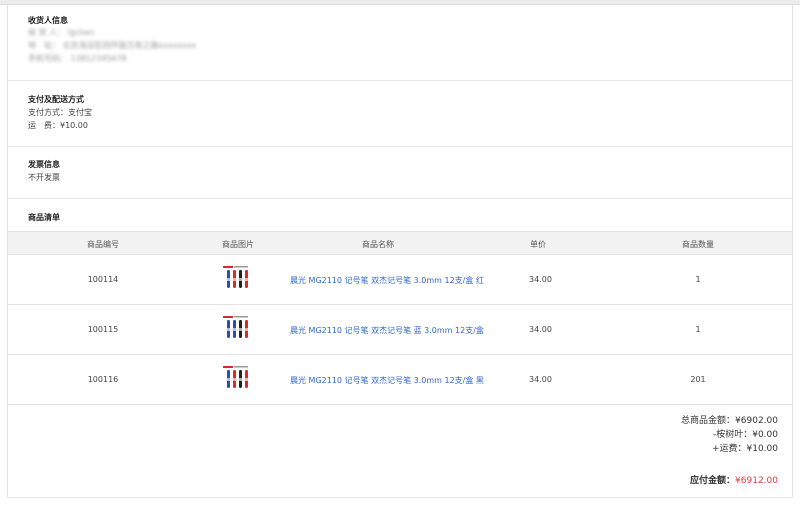  What do you see at coordinates (44, 177) in the screenshot?
I see `invoice-value: 不开发票` at bounding box center [44, 177].